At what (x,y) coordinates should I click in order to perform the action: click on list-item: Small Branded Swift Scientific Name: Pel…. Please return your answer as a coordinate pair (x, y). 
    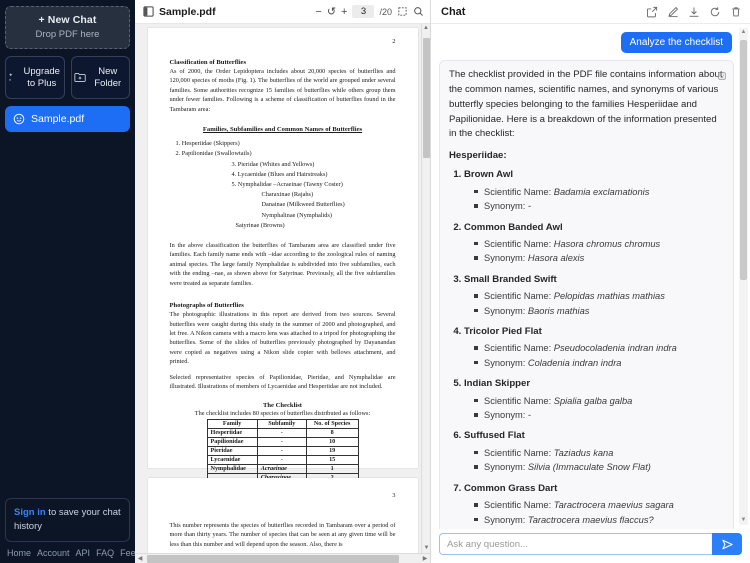
    Looking at the image, I should click on (594, 295).